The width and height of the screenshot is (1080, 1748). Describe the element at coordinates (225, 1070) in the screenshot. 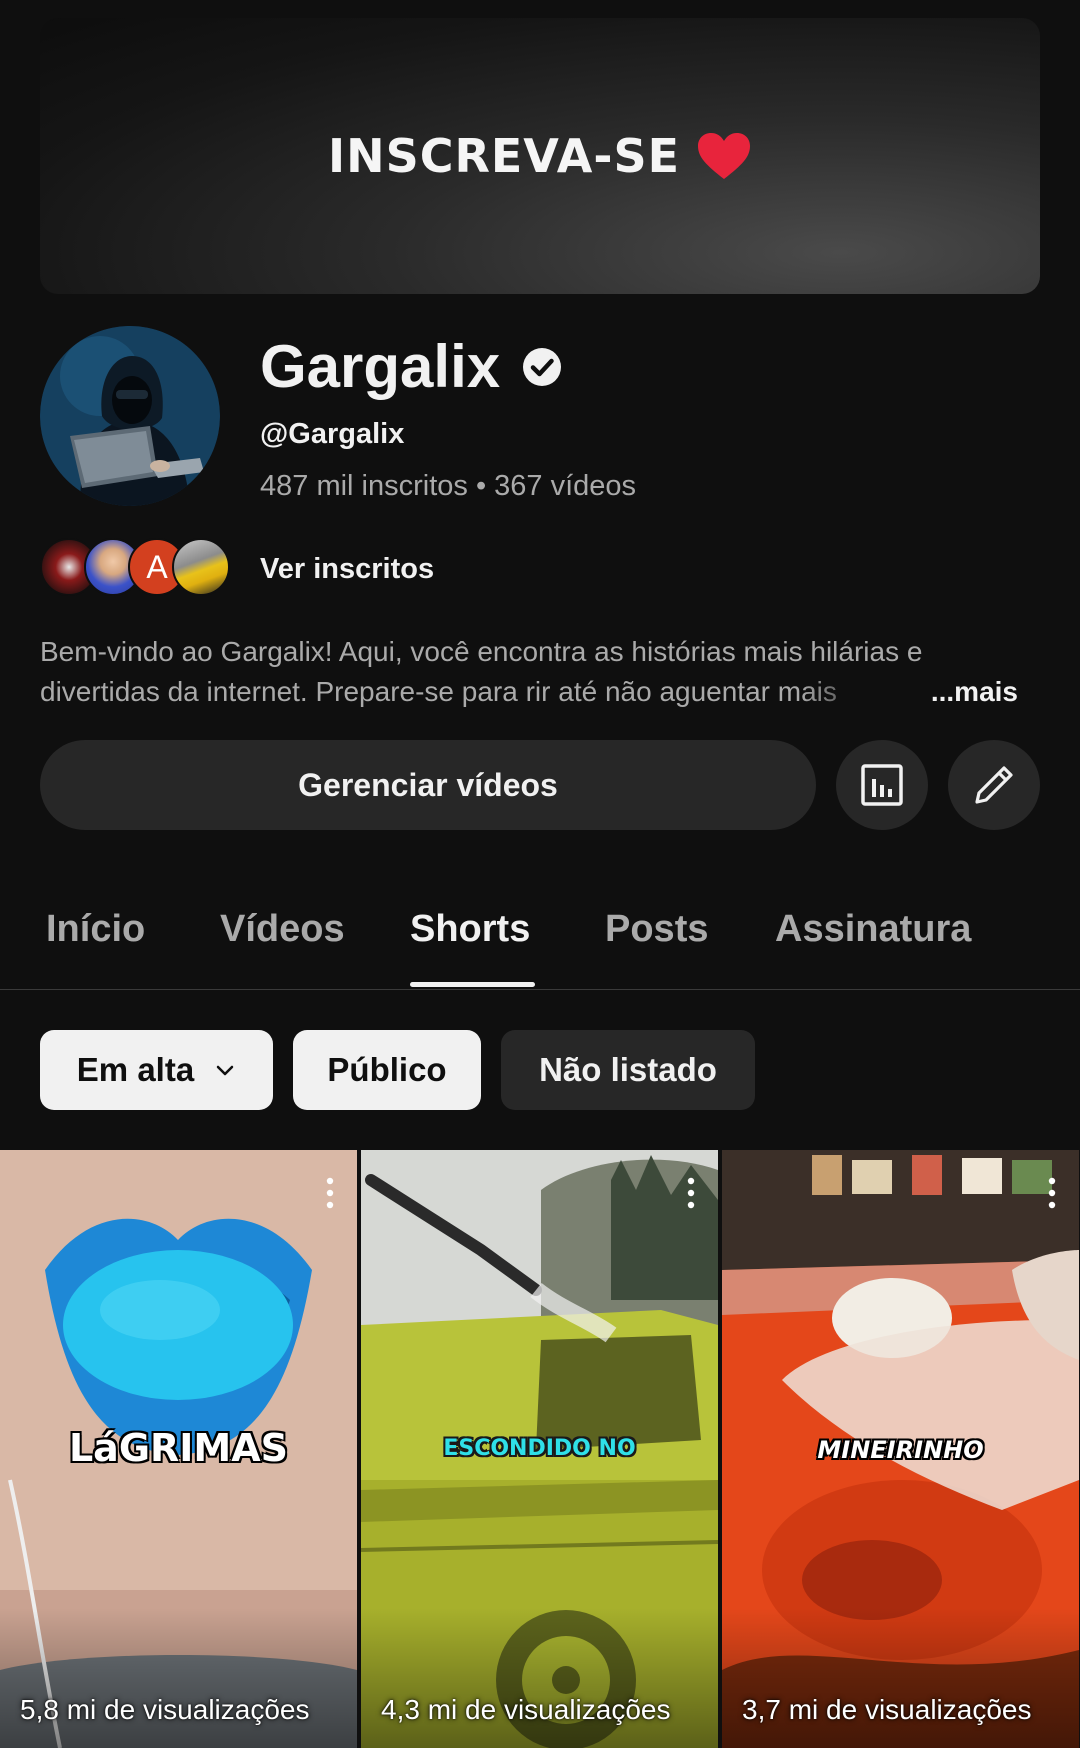

I see `chevron-down-icon` at that location.